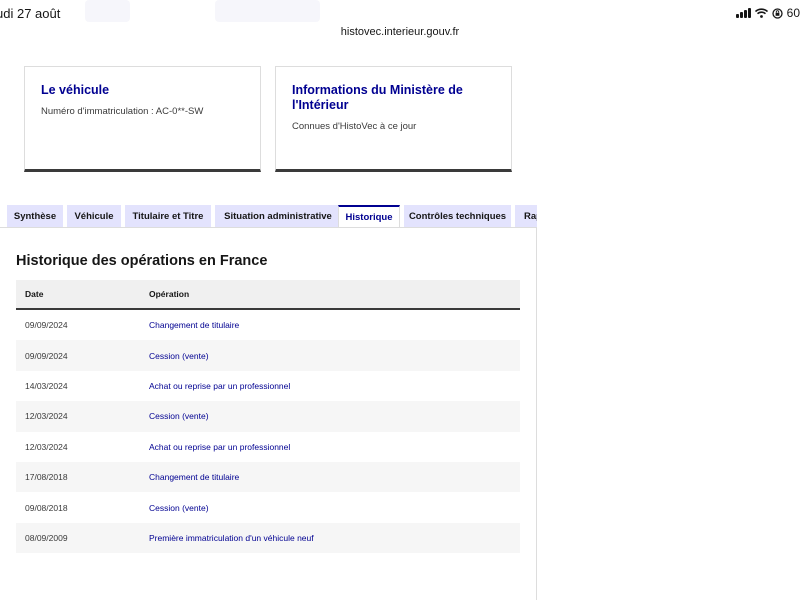 This screenshot has height=600, width=800. What do you see at coordinates (761, 13) in the screenshot?
I see `wifi-icon` at bounding box center [761, 13].